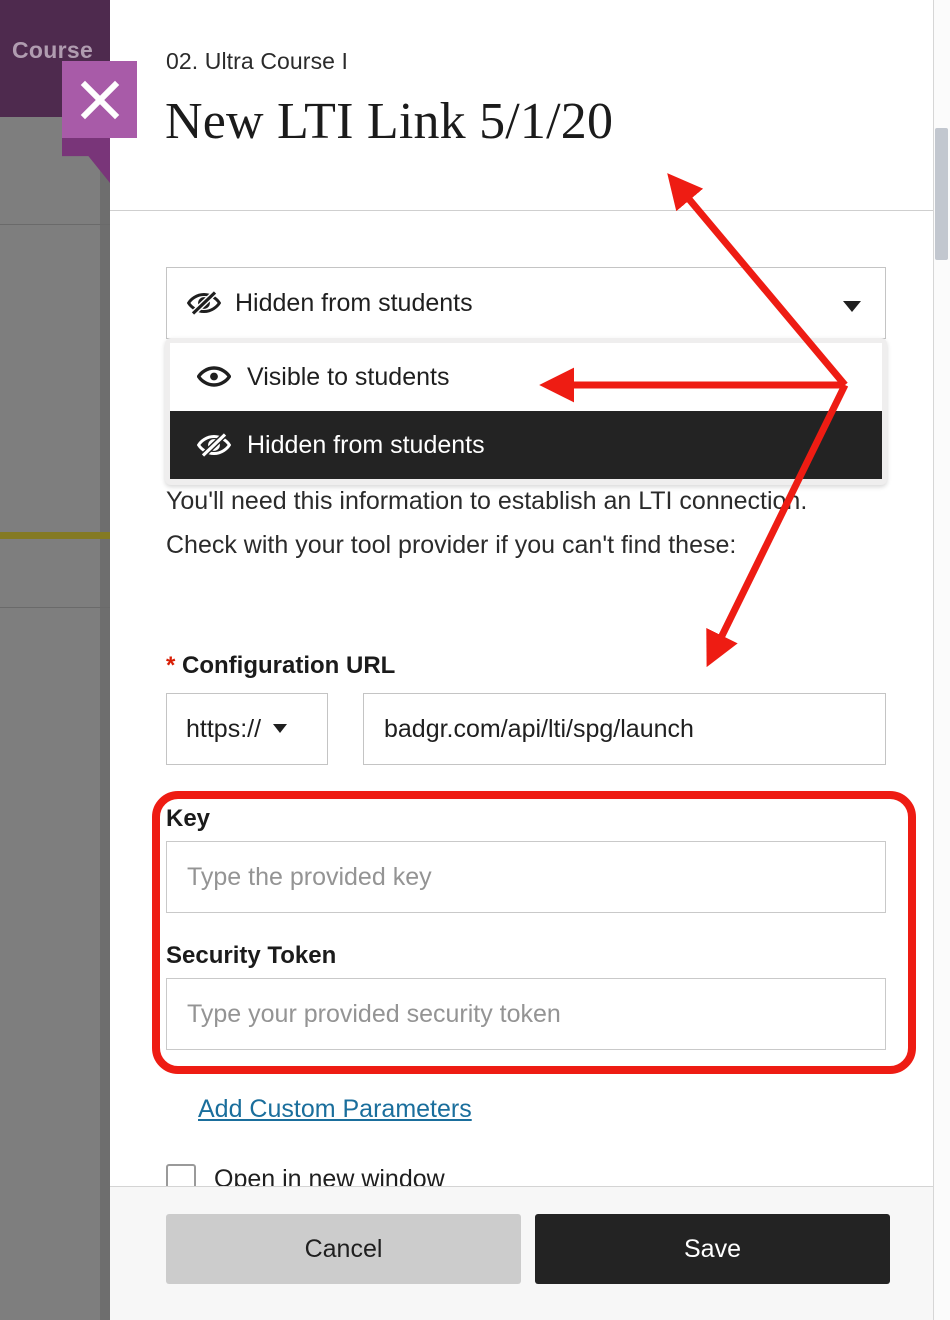 Image resolution: width=950 pixels, height=1320 pixels. What do you see at coordinates (289, 665) in the screenshot?
I see `configuration-url-label-text: Configuration URL` at bounding box center [289, 665].